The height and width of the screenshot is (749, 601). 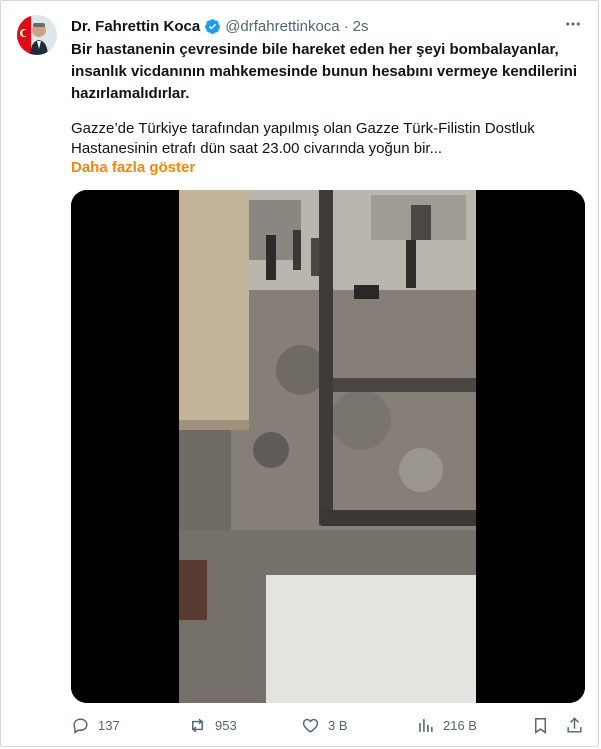 I want to click on tweet-line: hazırlamalıdırlar., so click(x=130, y=93).